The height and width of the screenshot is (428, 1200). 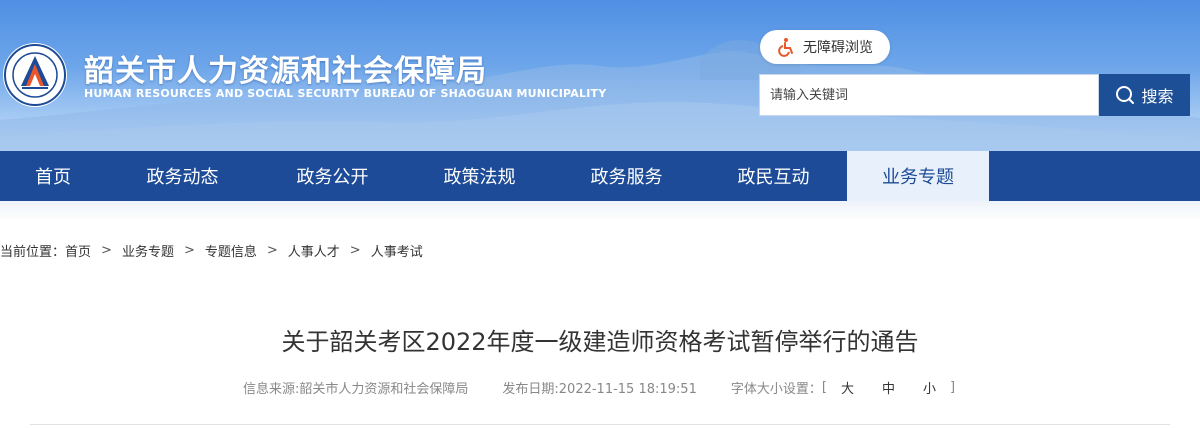 What do you see at coordinates (918, 176) in the screenshot?
I see `nav-item-topics: 业务专题` at bounding box center [918, 176].